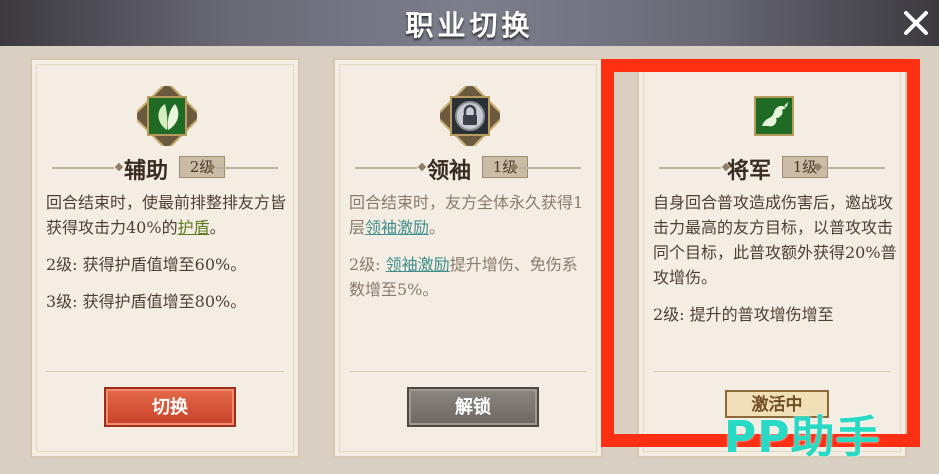  What do you see at coordinates (166, 215) in the screenshot?
I see `desc-text: 回合结束时，使最前排整排友方皆获得攻击力40%的` at bounding box center [166, 215].